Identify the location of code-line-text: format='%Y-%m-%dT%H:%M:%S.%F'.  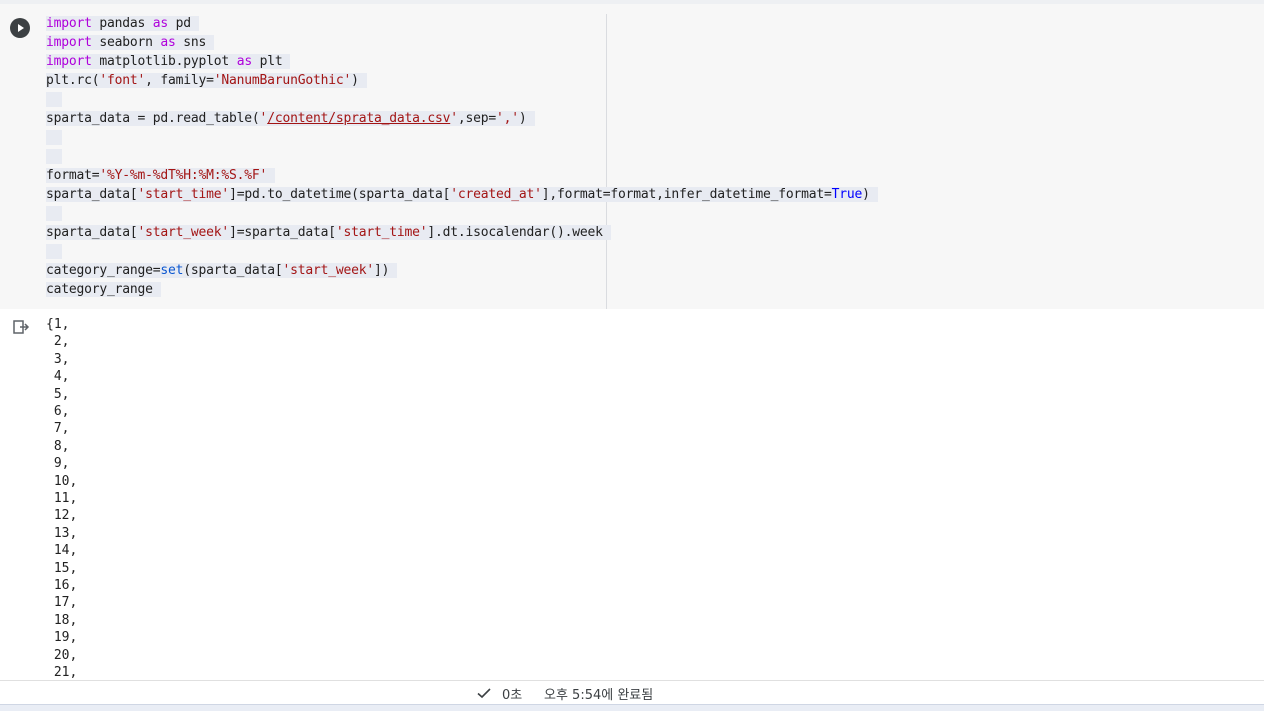
(161, 175).